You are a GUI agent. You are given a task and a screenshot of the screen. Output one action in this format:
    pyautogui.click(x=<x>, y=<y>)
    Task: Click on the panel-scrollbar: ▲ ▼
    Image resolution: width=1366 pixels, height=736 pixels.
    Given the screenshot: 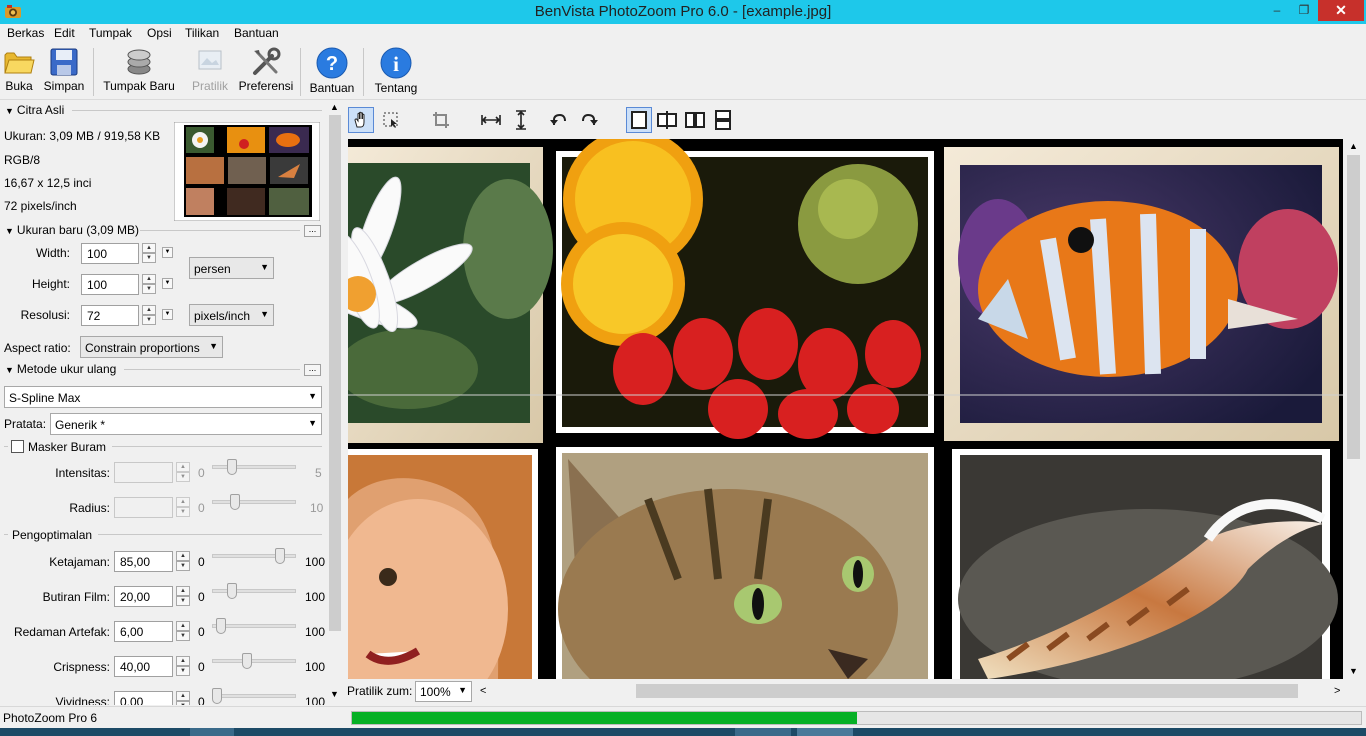 What is the action you would take?
    pyautogui.click(x=335, y=403)
    